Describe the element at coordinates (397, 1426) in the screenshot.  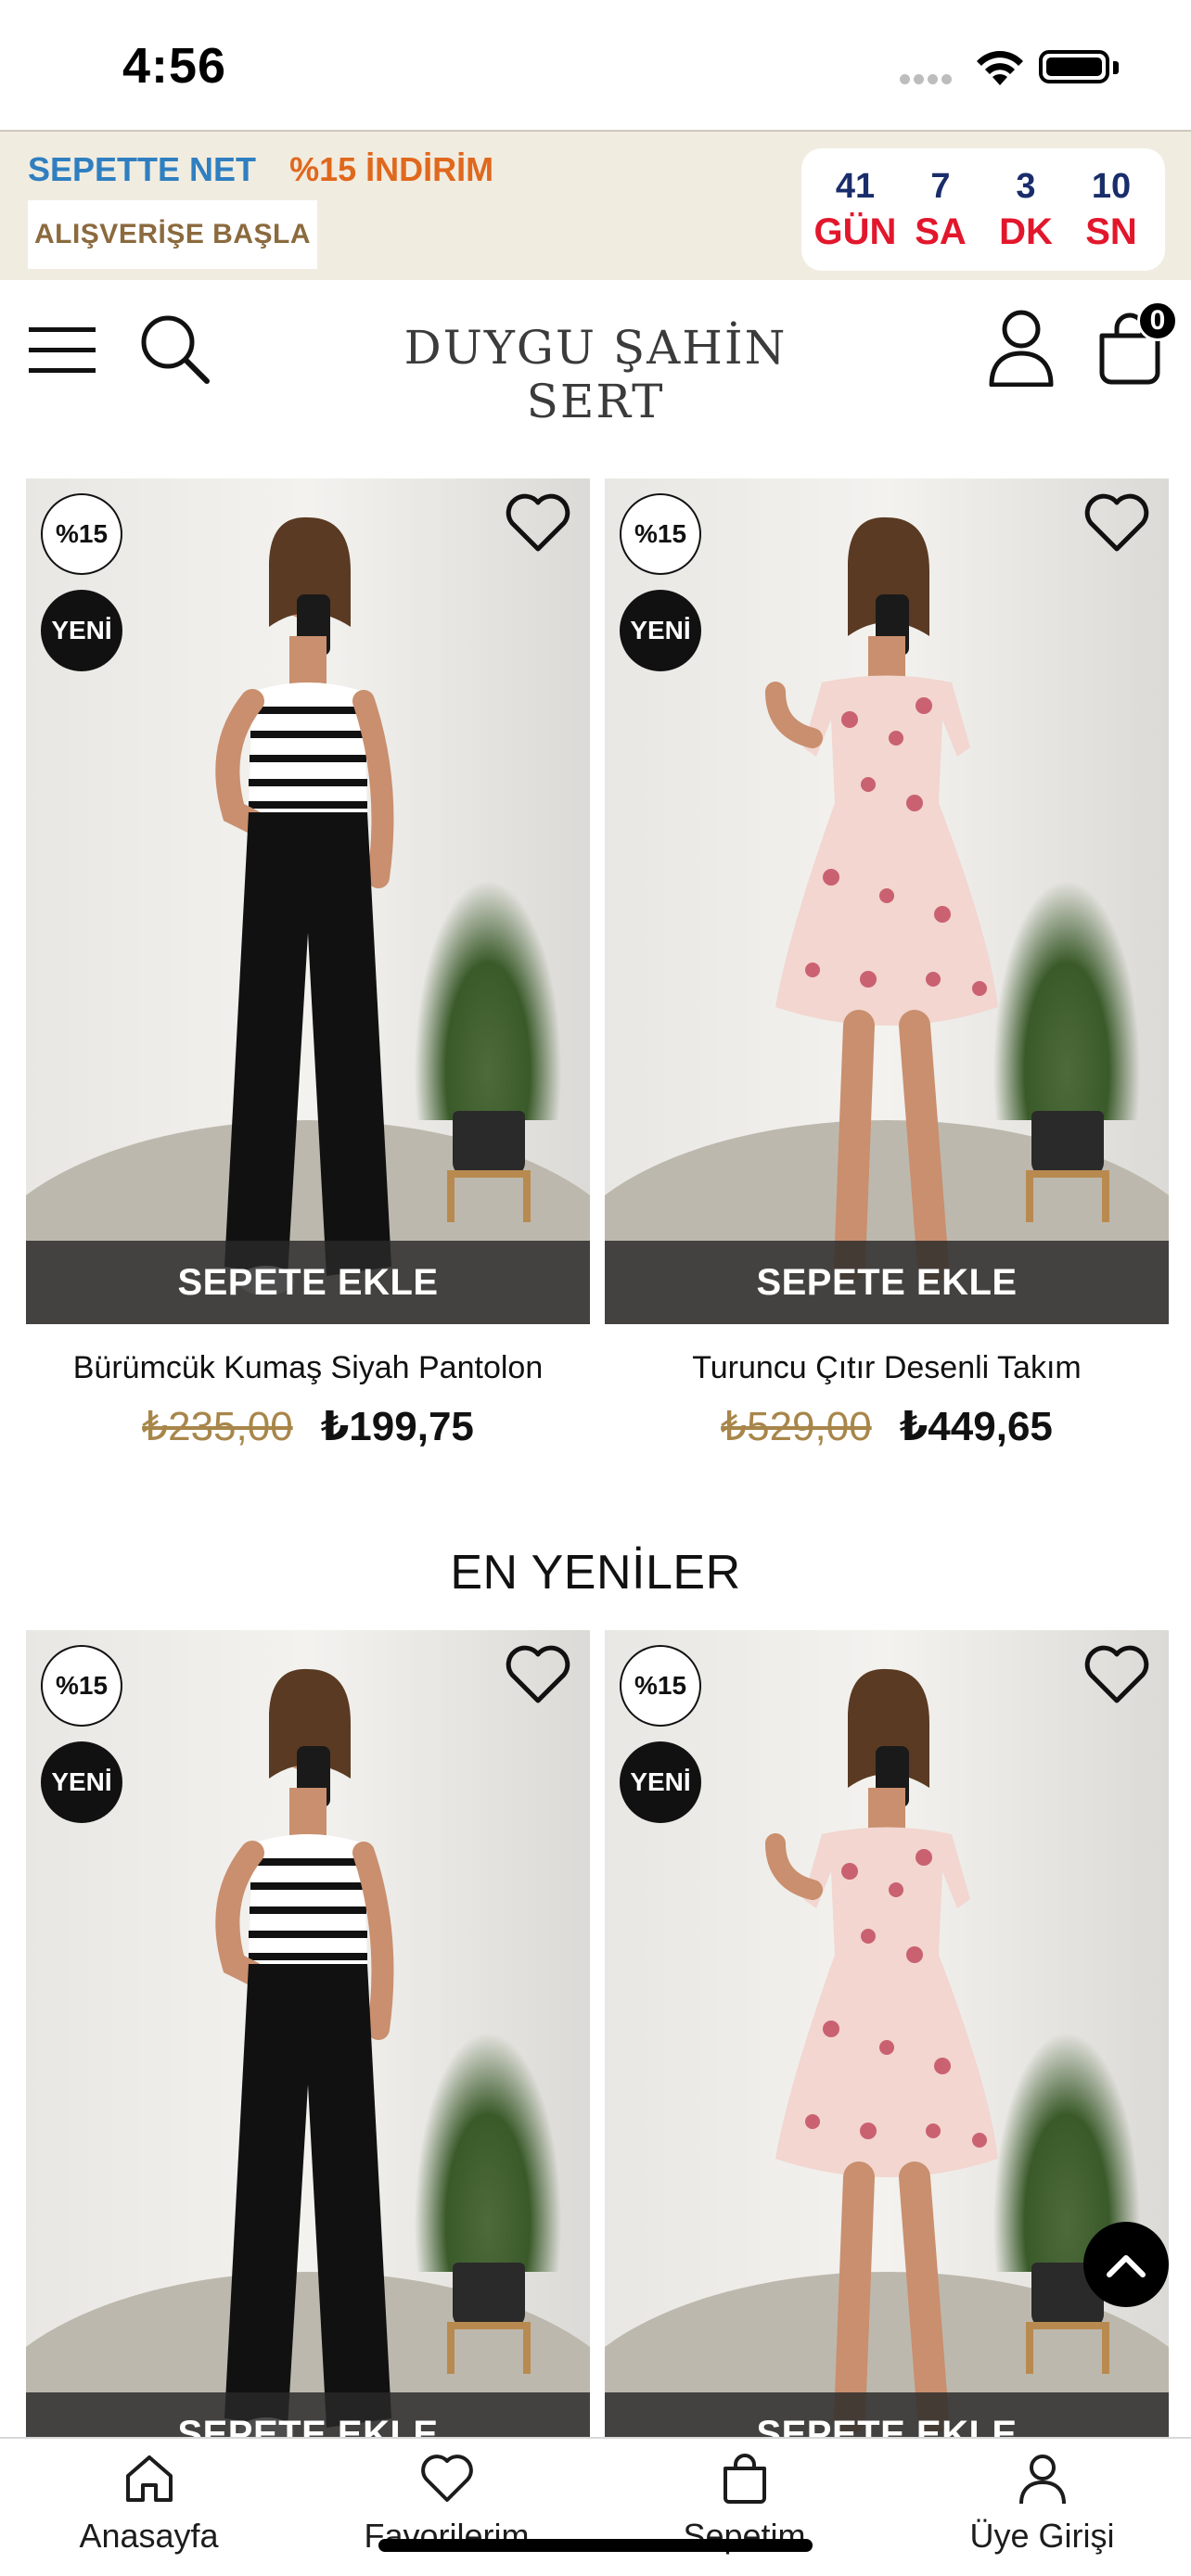
I see `current-price: ₺199,75` at that location.